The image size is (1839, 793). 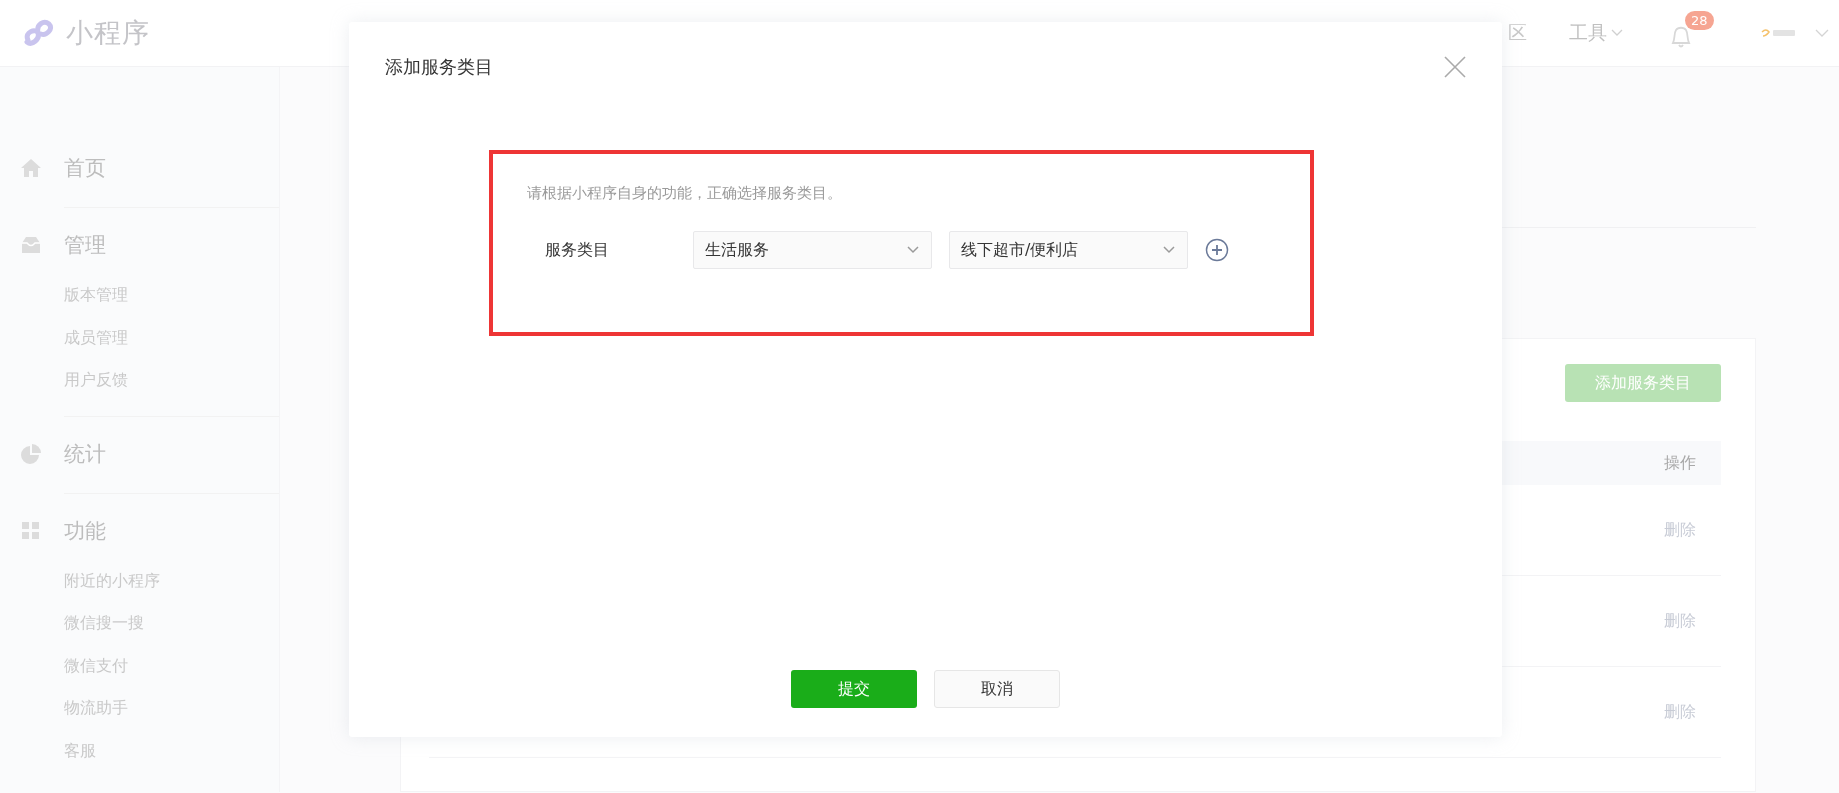 I want to click on home-icon, so click(x=31, y=168).